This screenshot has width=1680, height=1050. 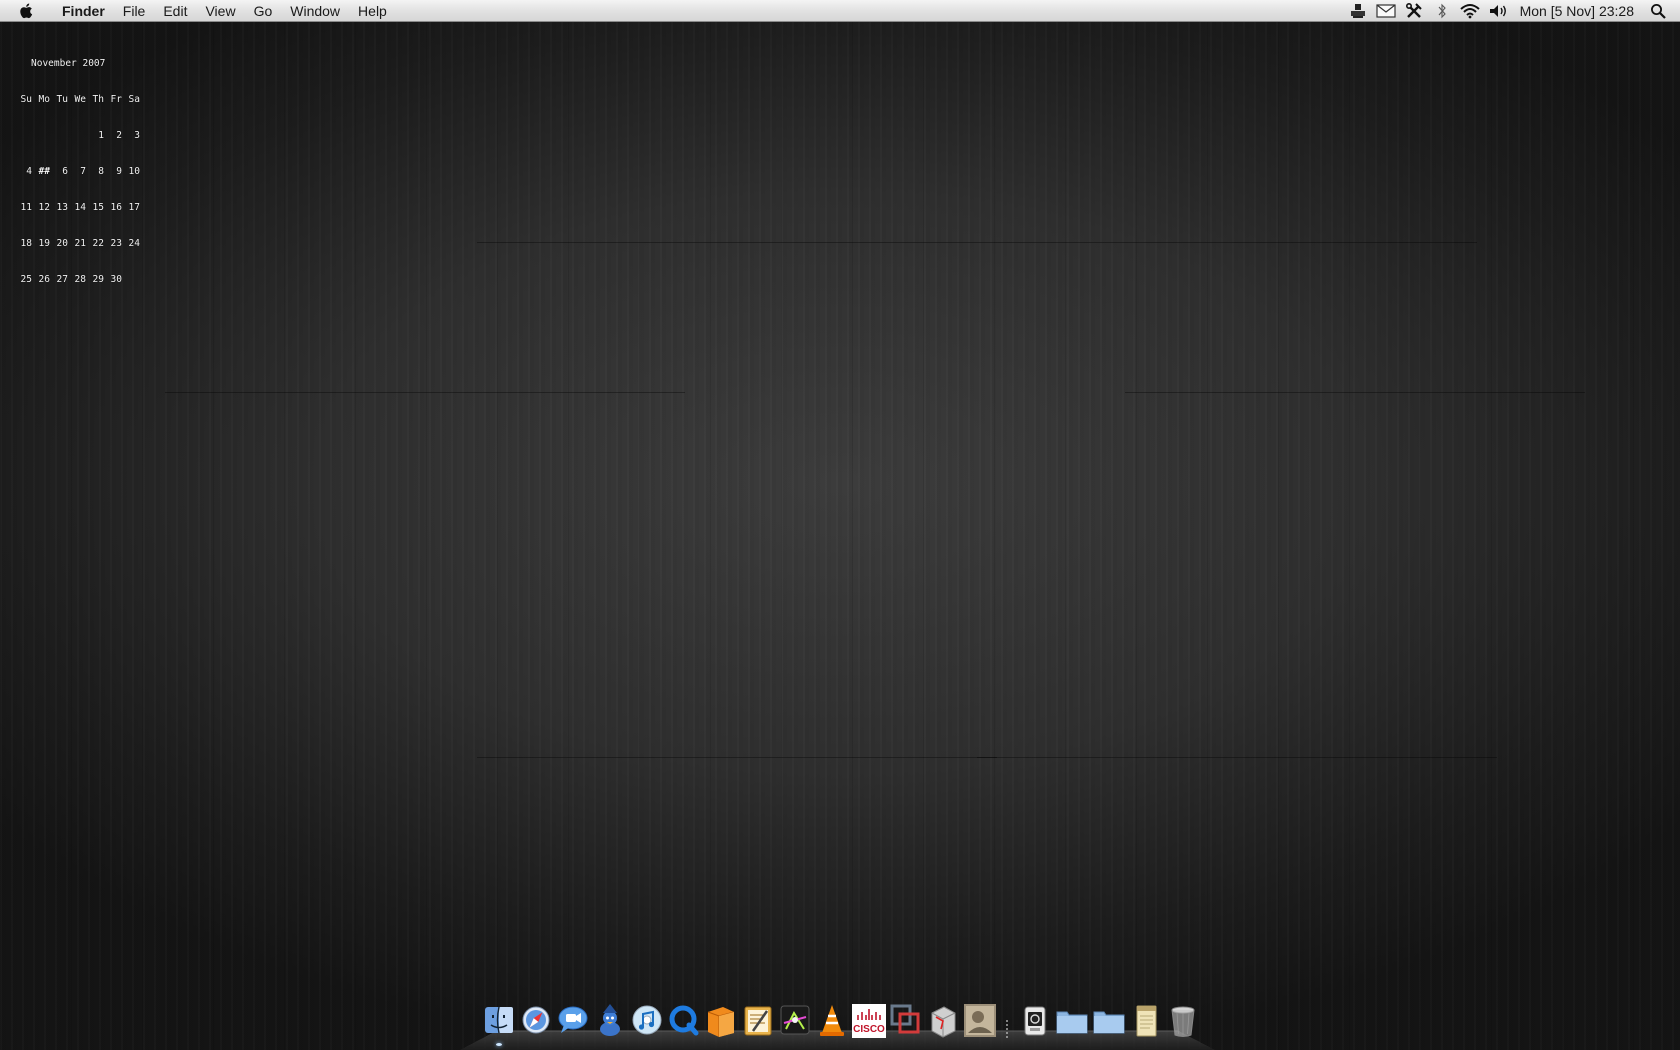 I want to click on calendar-day: 11, so click(x=26, y=207).